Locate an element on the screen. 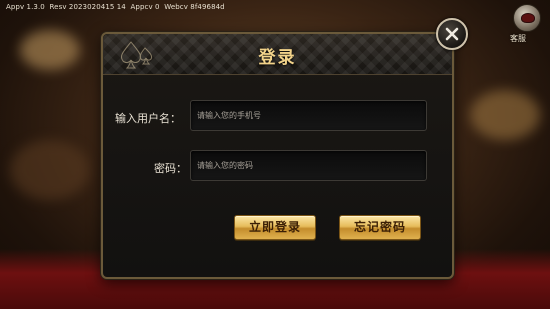 This screenshot has width=550, height=309. password-input is located at coordinates (308, 165).